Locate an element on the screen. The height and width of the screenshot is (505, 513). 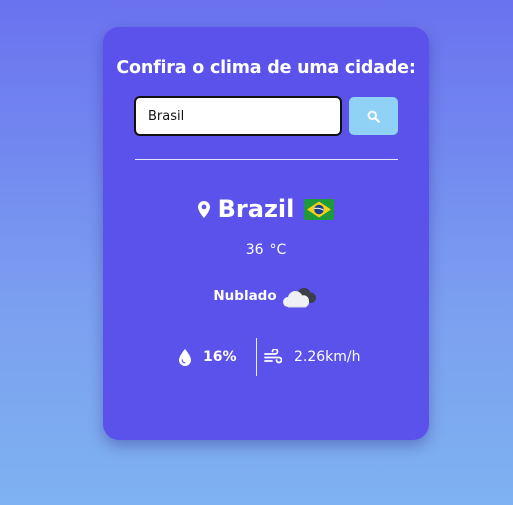
wind-icon is located at coordinates (273, 356).